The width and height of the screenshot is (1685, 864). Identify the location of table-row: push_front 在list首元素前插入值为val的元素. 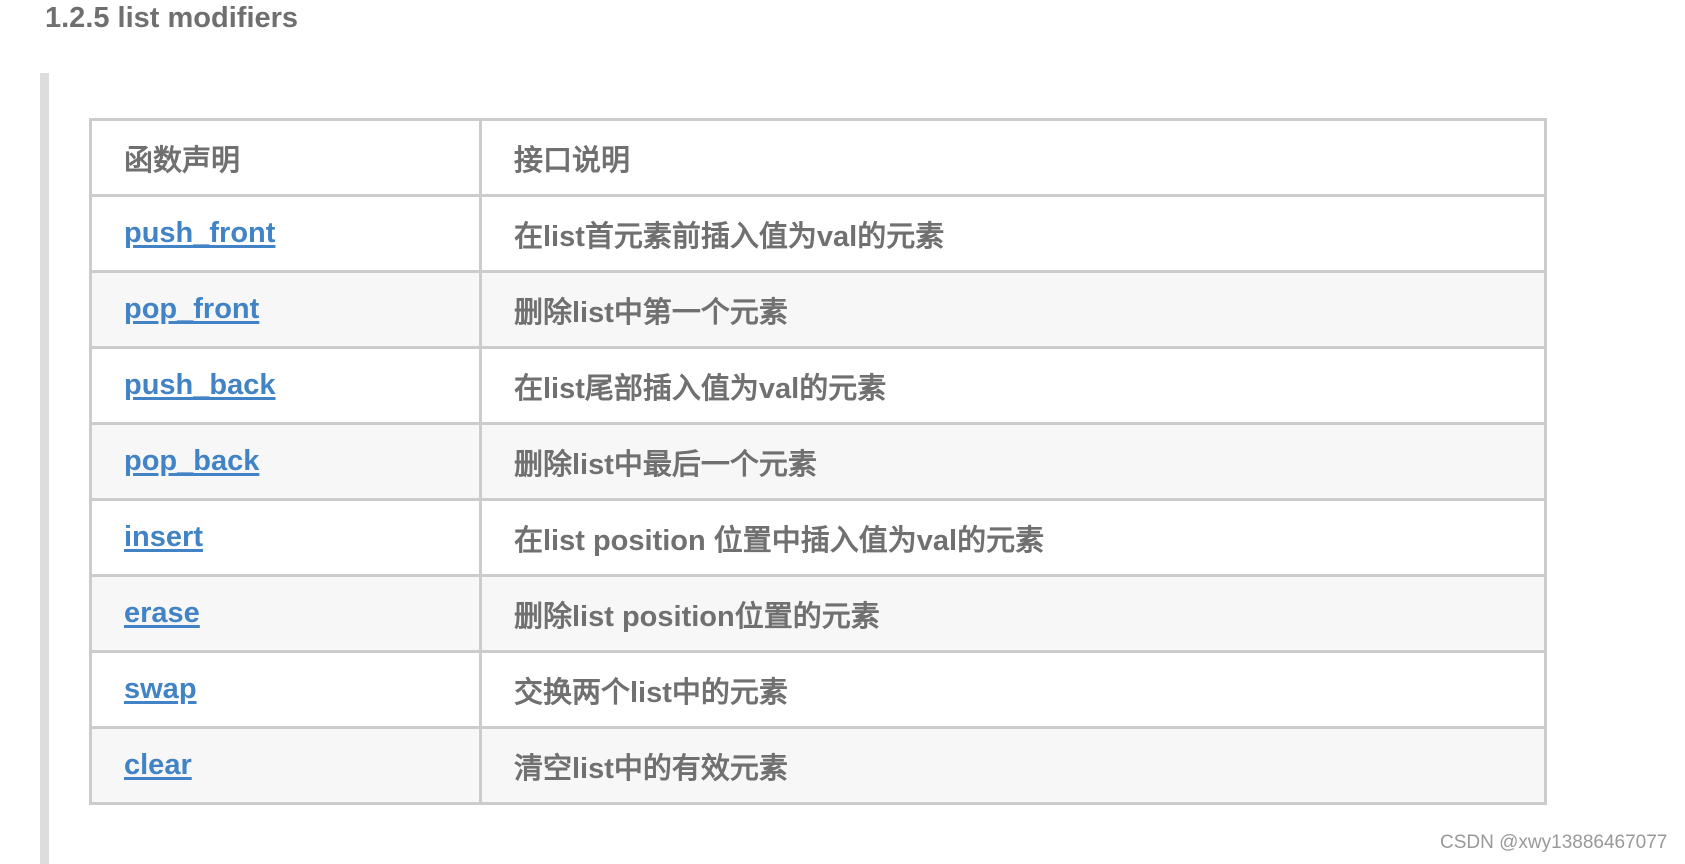
(818, 233).